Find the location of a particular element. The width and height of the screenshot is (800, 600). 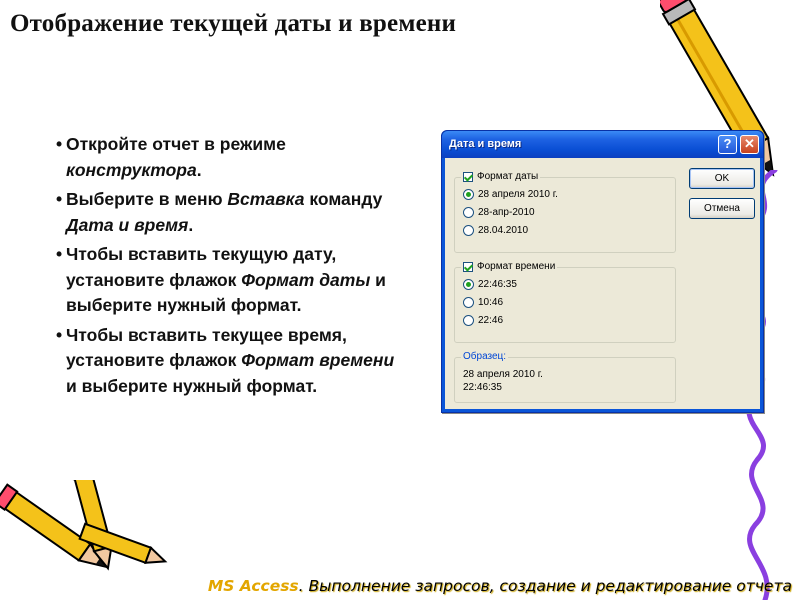

time-option: 10:46 is located at coordinates (483, 302).